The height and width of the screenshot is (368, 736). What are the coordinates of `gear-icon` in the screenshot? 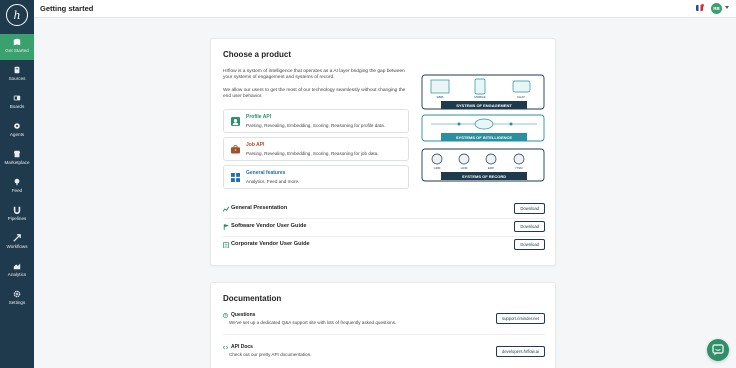 It's located at (17, 294).